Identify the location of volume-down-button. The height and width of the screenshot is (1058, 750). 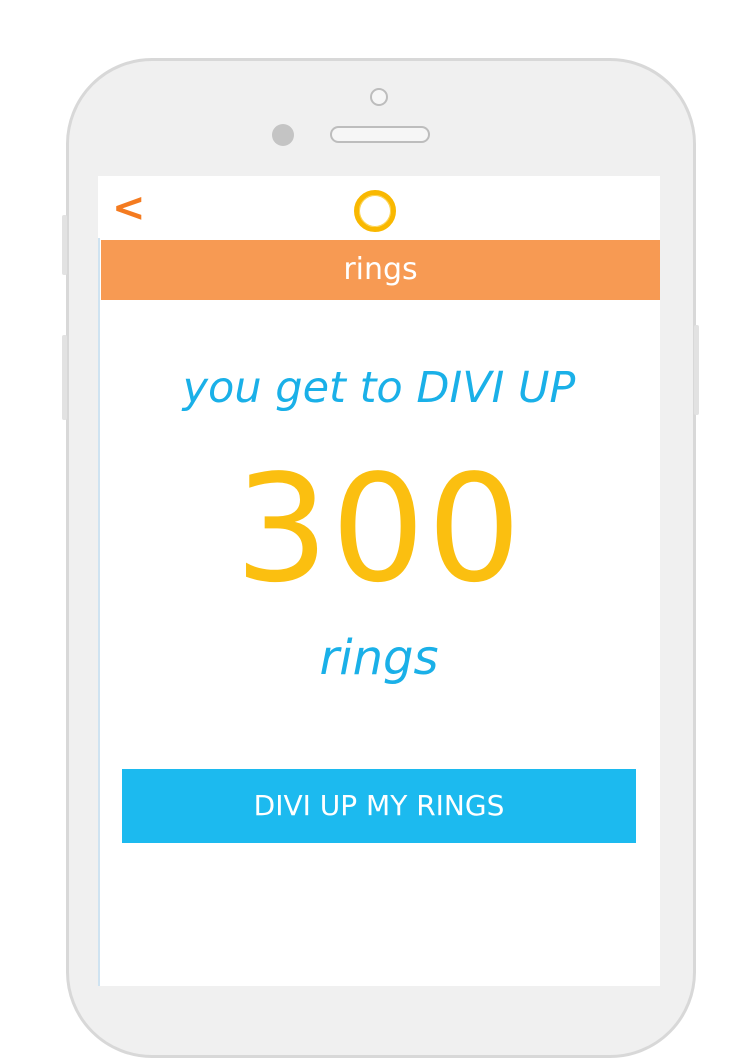
(64, 377).